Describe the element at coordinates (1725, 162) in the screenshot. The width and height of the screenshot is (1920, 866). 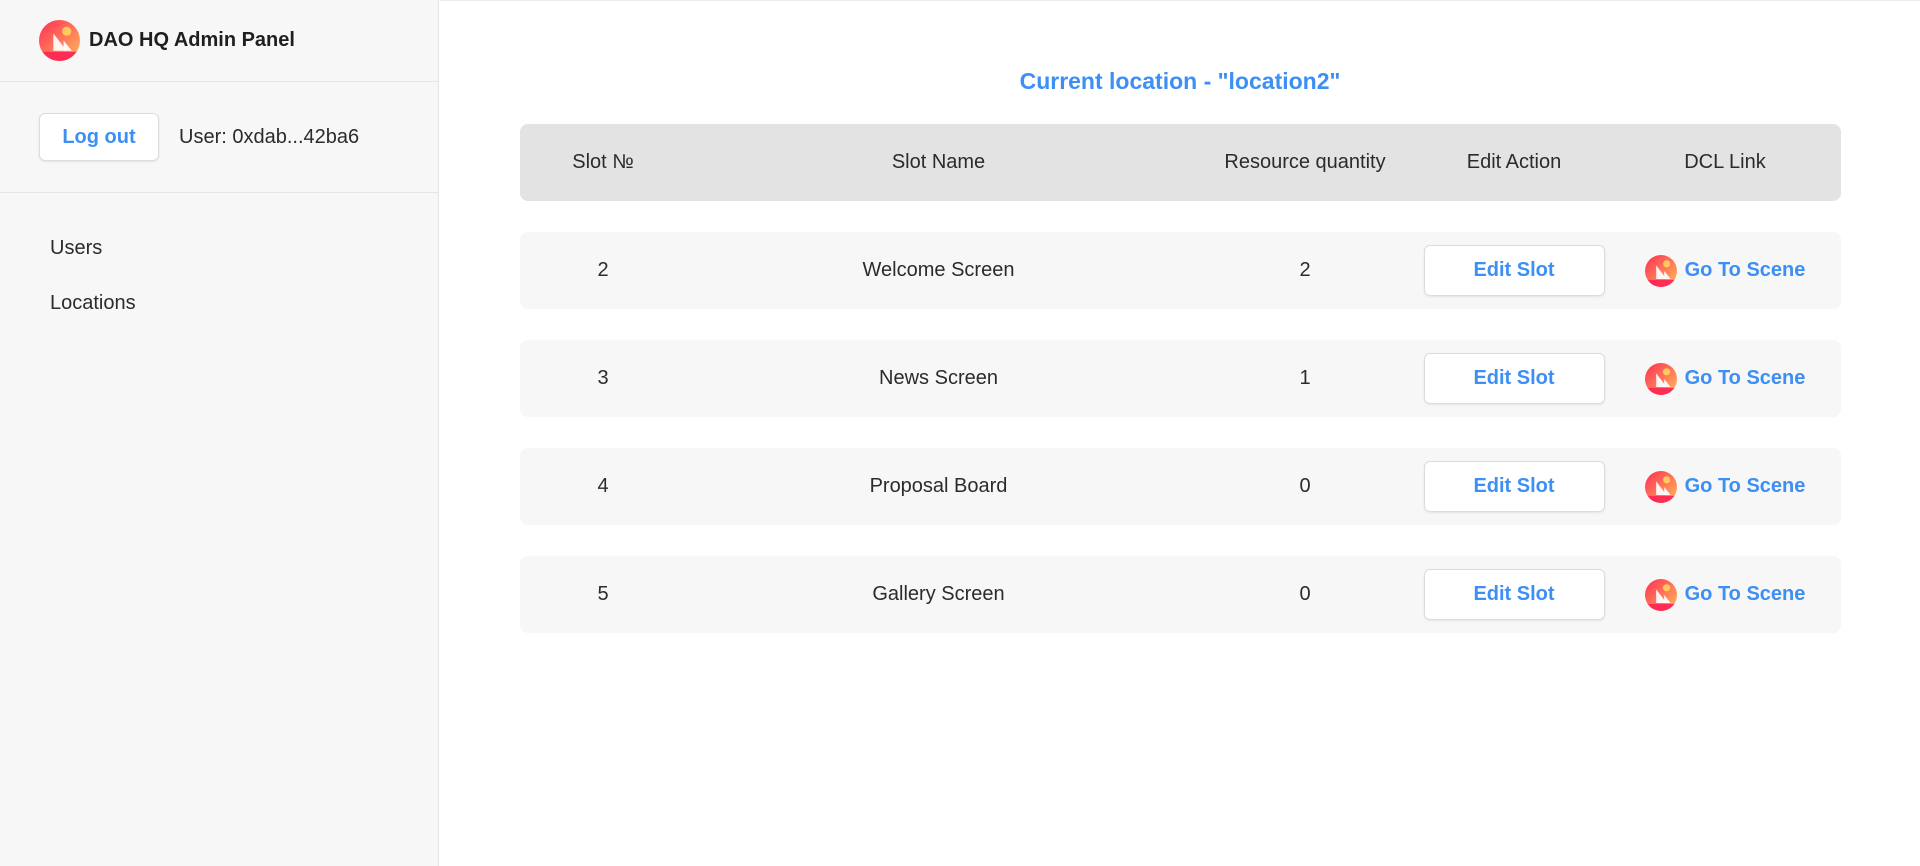
I see `header-dcl-link: DCL Link` at that location.